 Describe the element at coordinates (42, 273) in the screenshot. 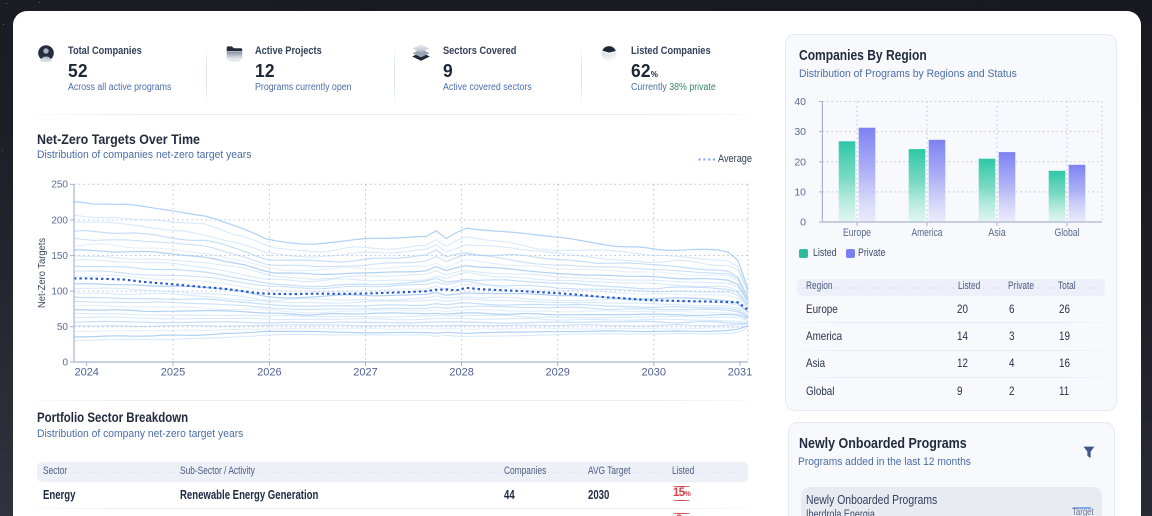

I see `svg-text: Net-Zero Targets` at that location.